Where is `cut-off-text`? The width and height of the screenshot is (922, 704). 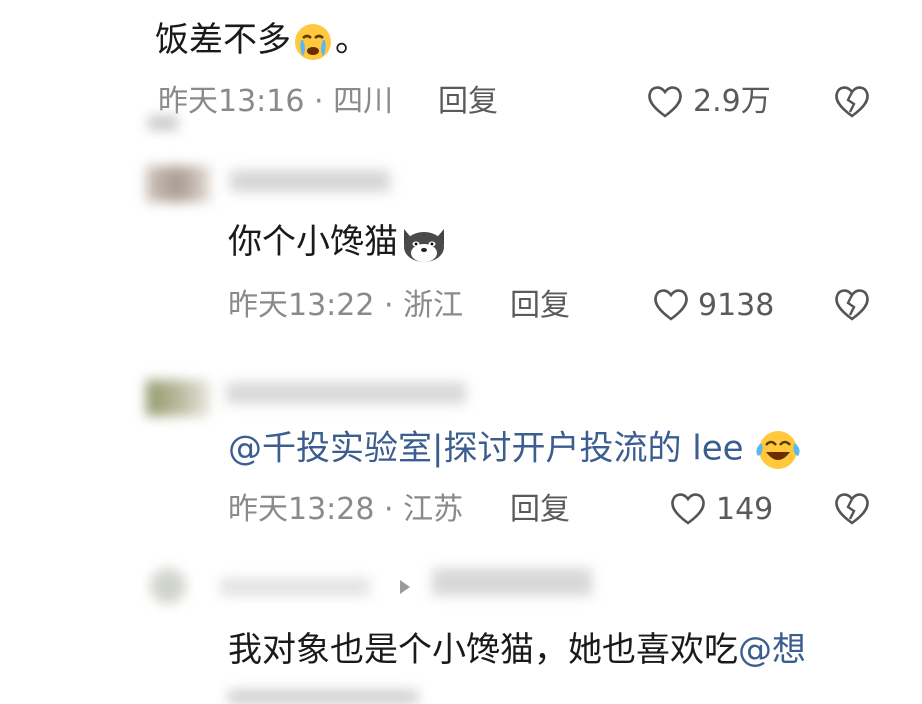 cut-off-text is located at coordinates (323, 697).